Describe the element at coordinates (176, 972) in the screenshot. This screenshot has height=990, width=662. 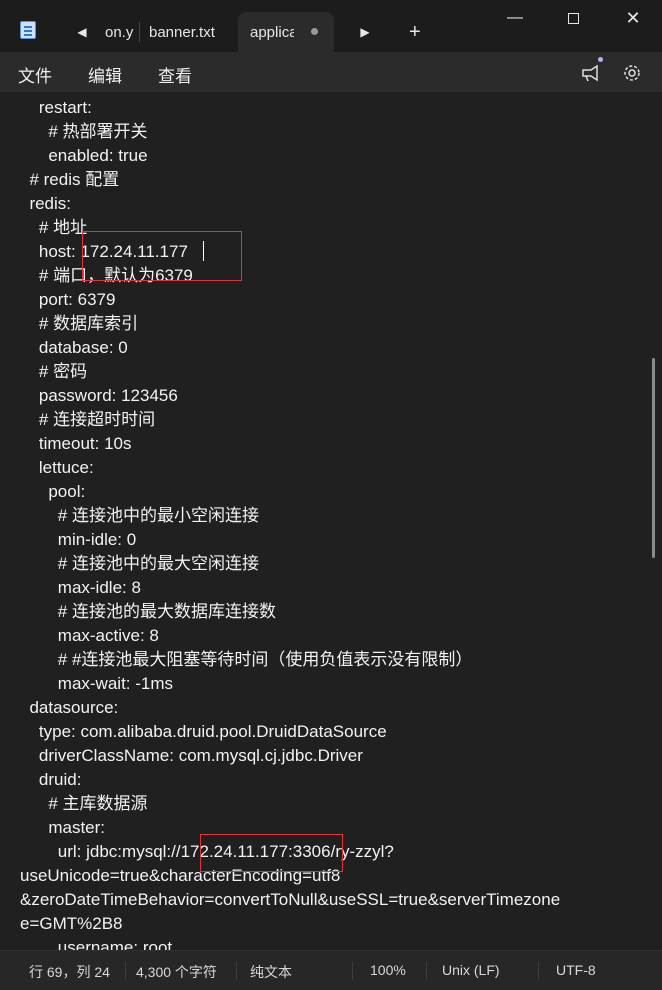
I see `character-count: 4,300 个字符` at that location.